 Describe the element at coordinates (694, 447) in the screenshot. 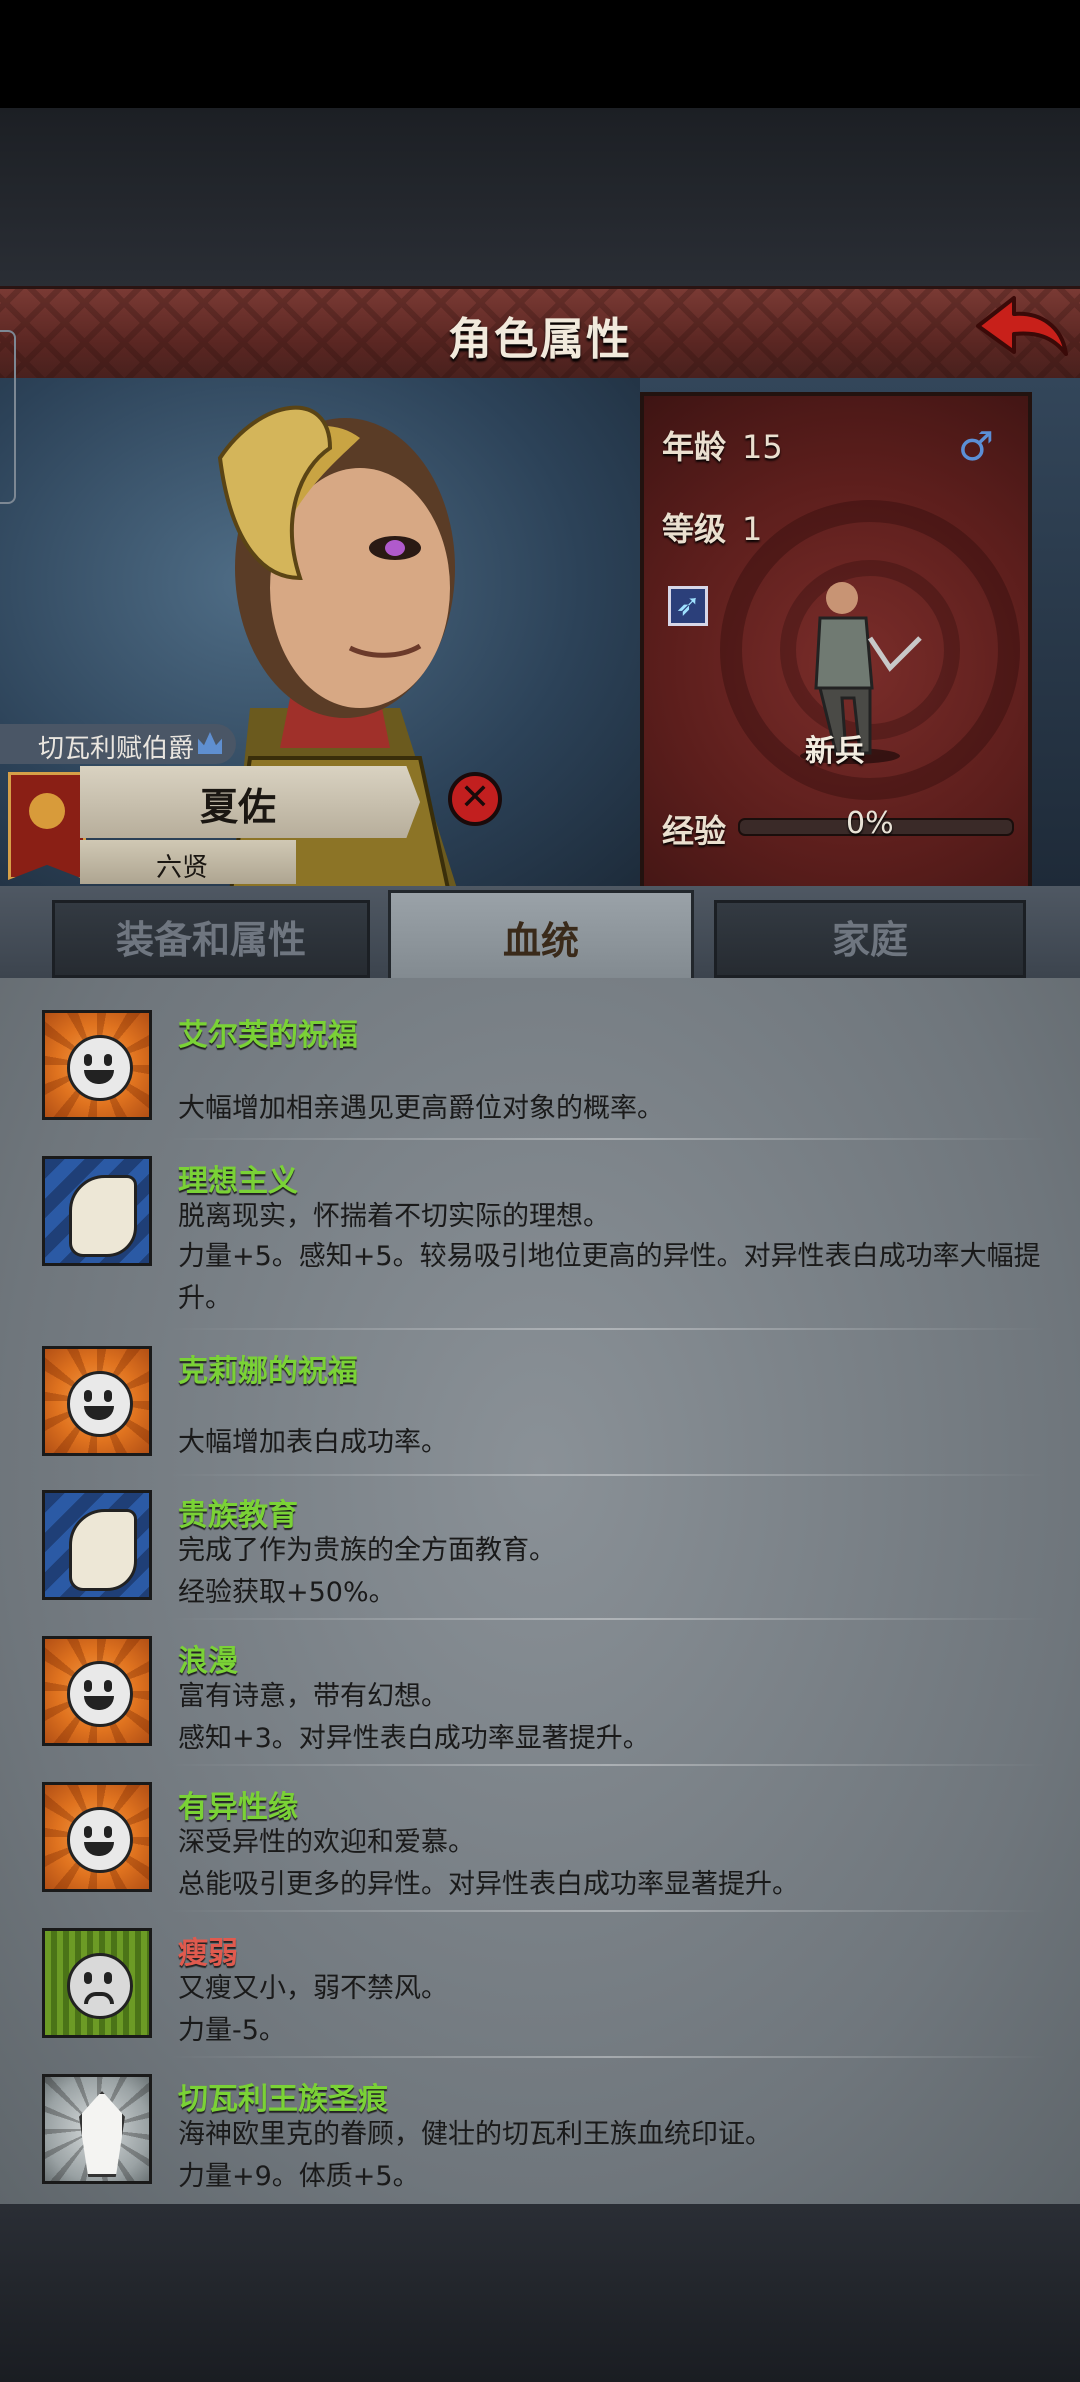

I see `age-label: 年龄` at that location.